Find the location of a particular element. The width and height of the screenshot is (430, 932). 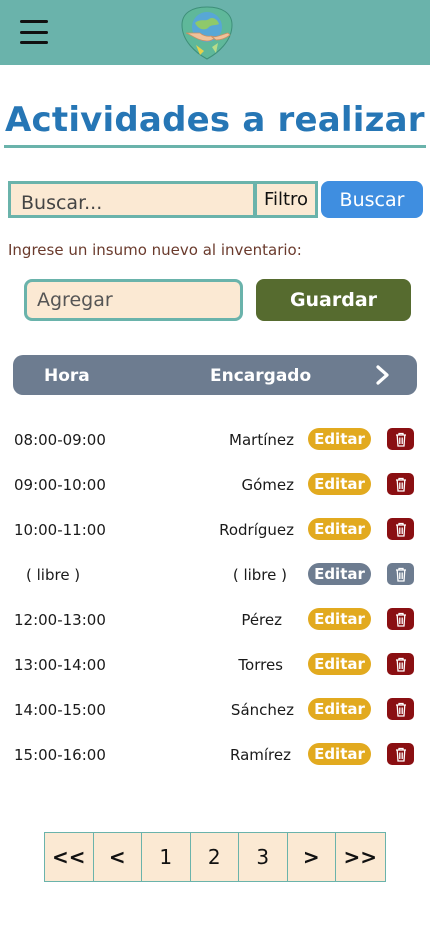

table-row: 12:00-13:00 Pérez Editar is located at coordinates (215, 618).